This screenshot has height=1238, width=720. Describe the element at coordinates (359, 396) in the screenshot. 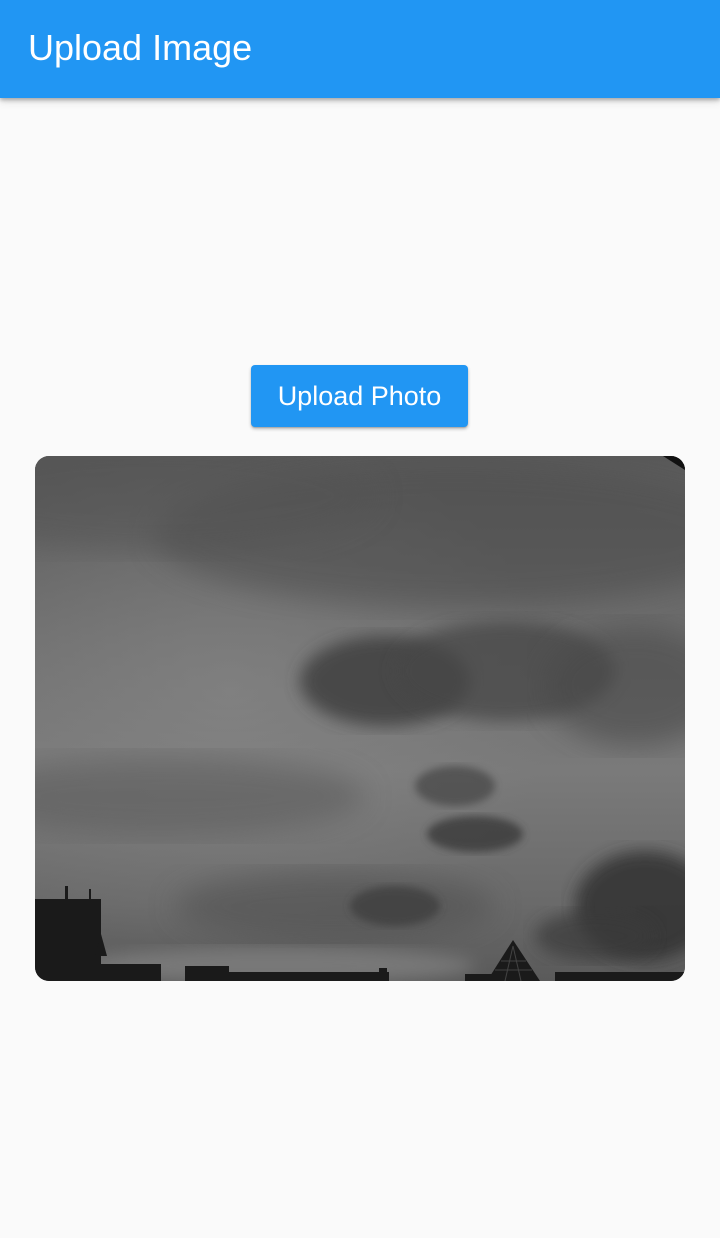

I see `upload-photo-button: Upload Photo` at that location.